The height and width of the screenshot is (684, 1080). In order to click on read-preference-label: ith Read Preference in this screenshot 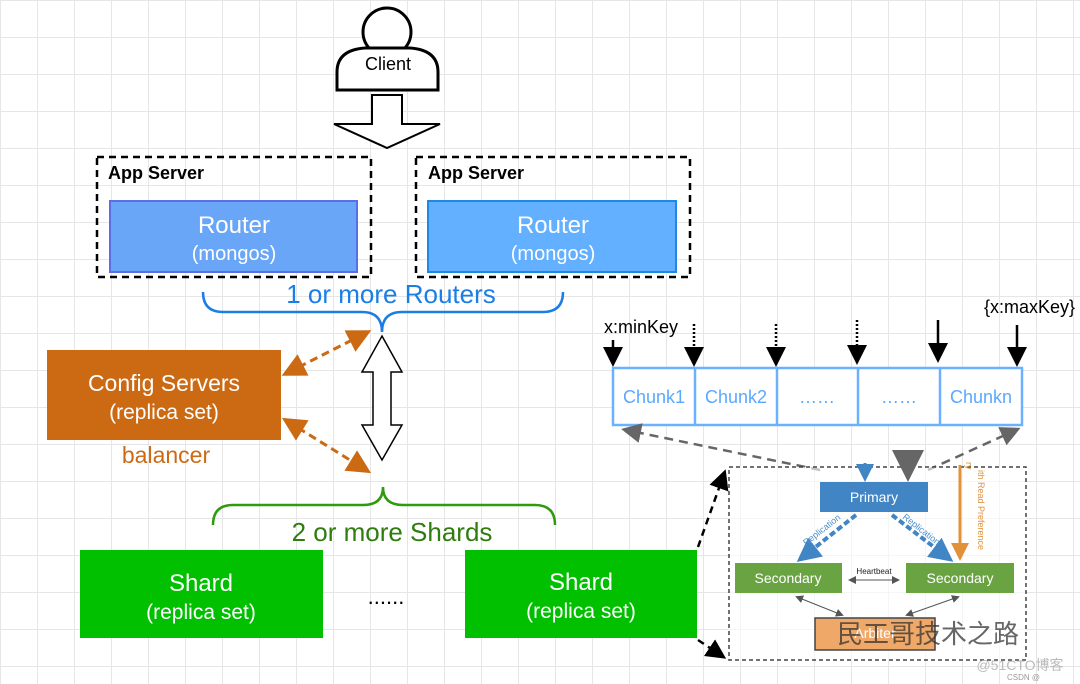, I will do `click(981, 510)`.